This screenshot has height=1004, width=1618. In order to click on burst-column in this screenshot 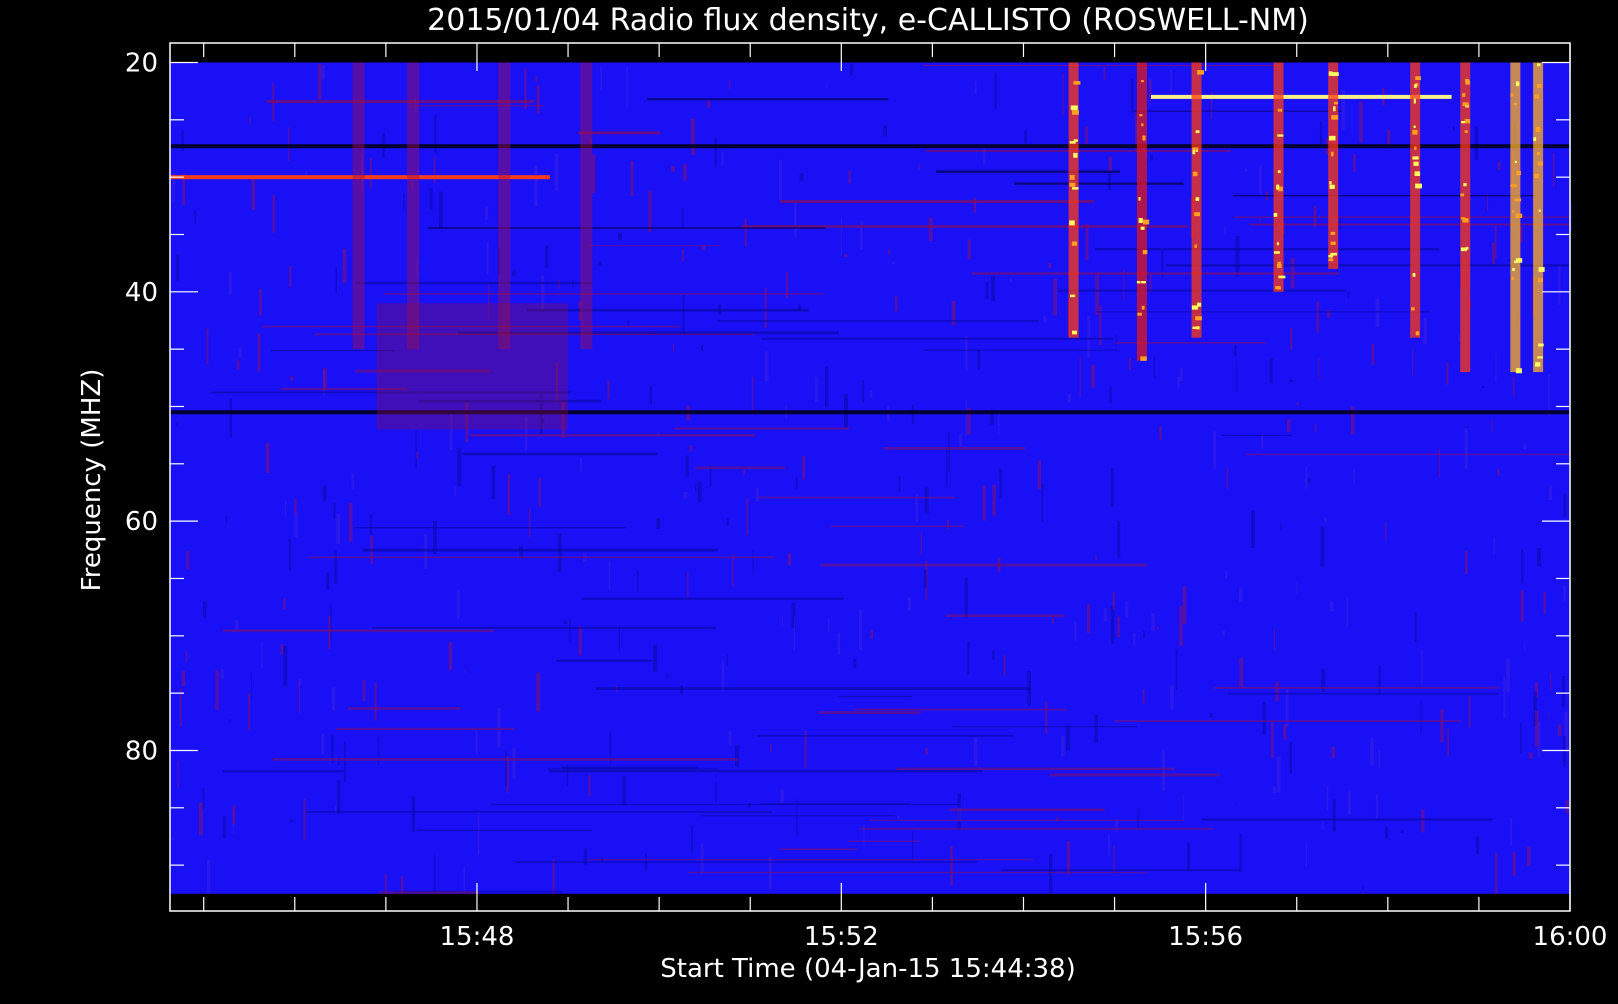, I will do `click(1415, 200)`.